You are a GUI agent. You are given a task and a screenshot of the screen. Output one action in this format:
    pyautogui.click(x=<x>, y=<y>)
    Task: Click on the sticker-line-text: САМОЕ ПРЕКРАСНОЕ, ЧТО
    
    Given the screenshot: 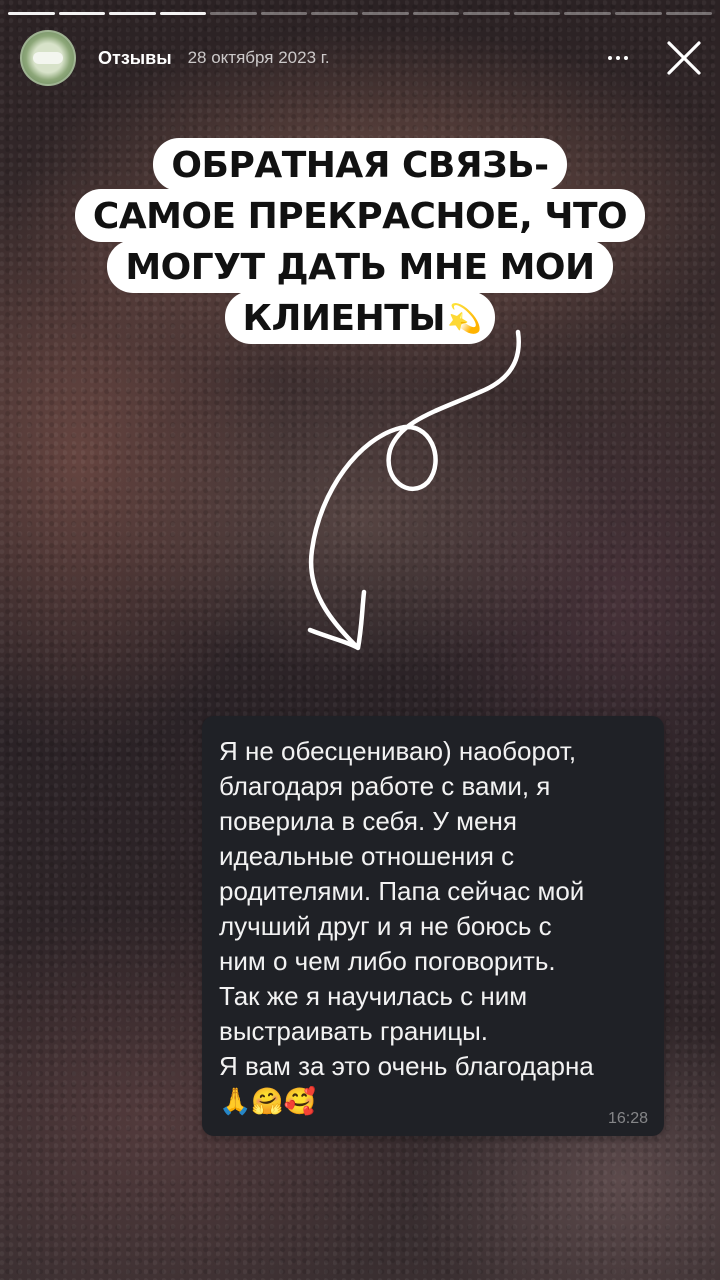 What is the action you would take?
    pyautogui.click(x=360, y=215)
    